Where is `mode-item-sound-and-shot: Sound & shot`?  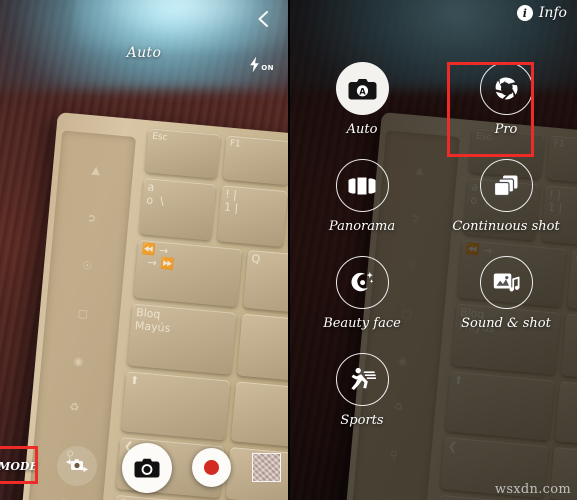
mode-item-sound-and-shot: Sound & shot is located at coordinates (505, 293).